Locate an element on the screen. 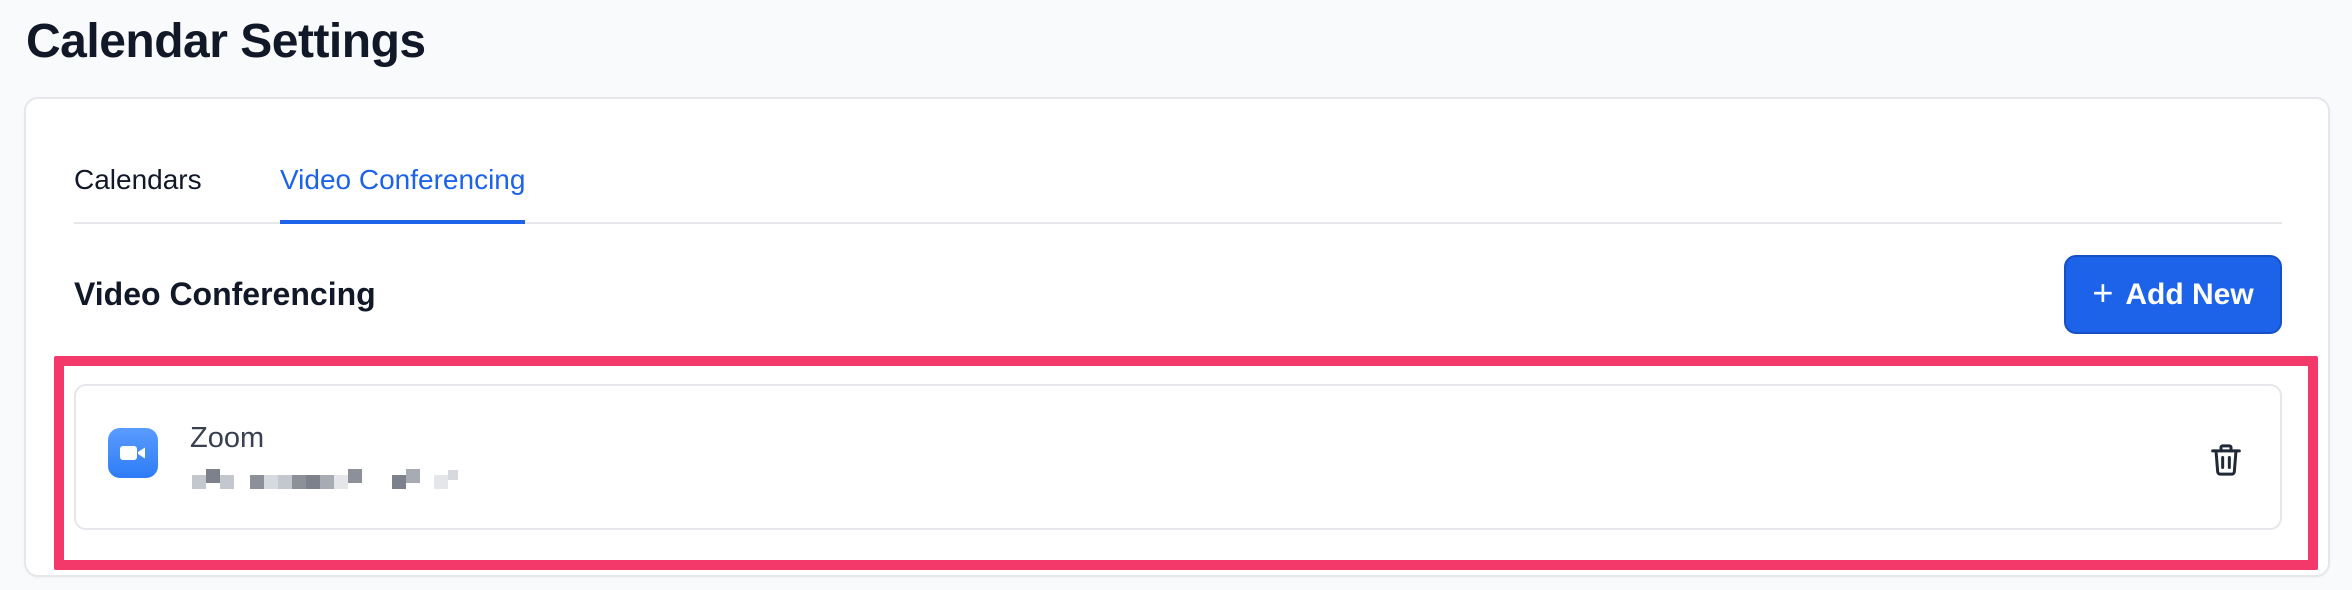 This screenshot has height=590, width=2352. add-new-button-label: Add New is located at coordinates (2189, 294).